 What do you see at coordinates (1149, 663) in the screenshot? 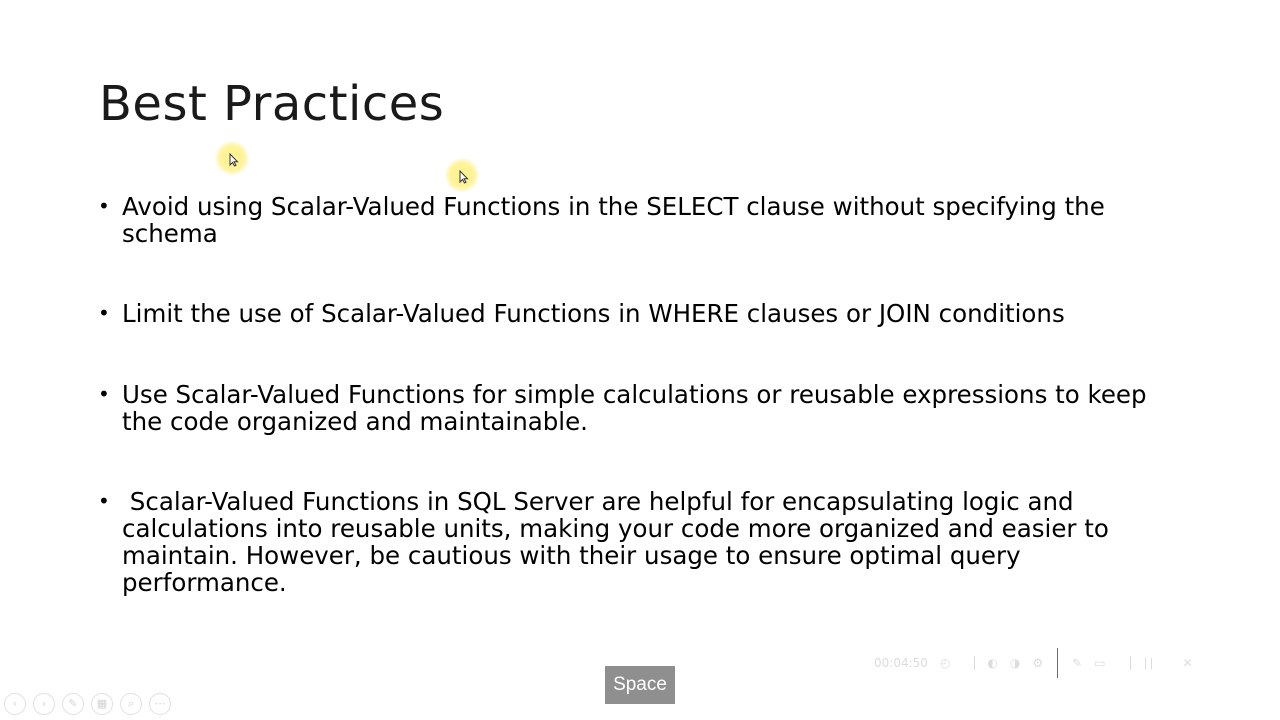
I see `pause-bars-icon: ∣∣` at bounding box center [1149, 663].